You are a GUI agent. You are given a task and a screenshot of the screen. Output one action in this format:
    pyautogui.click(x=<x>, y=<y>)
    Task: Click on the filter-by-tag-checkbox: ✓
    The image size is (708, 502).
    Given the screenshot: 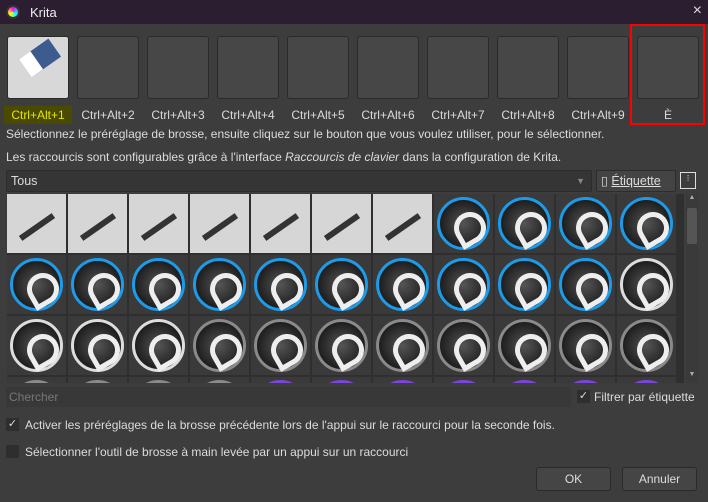 What is the action you would take?
    pyautogui.click(x=583, y=396)
    